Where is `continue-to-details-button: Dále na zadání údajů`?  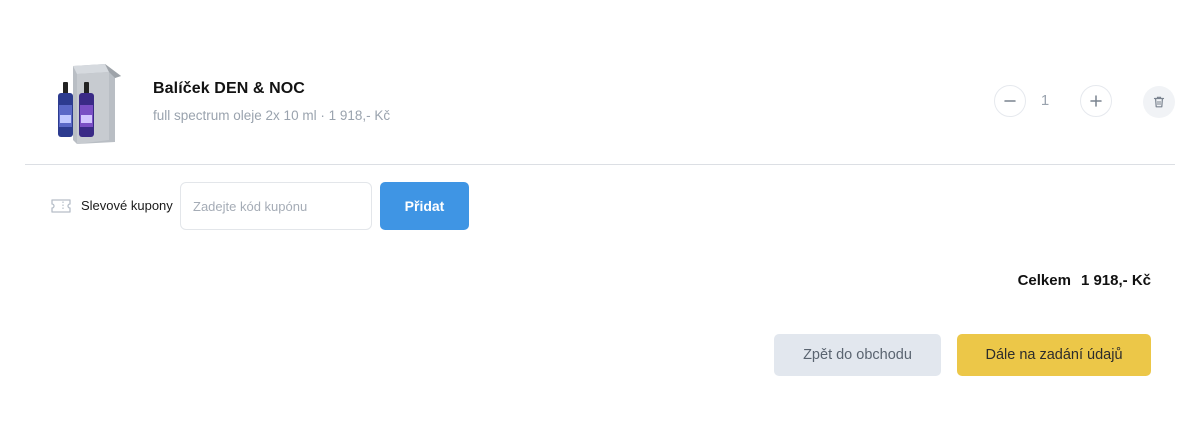 continue-to-details-button: Dále na zadání údajů is located at coordinates (1054, 355).